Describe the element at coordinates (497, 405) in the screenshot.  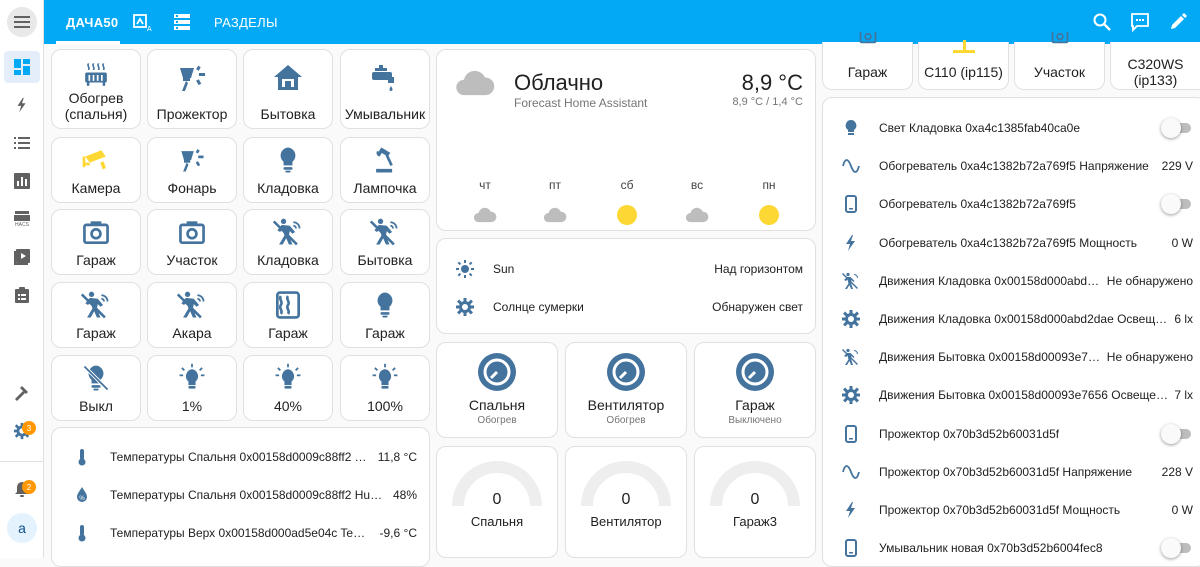
I see `thermostat-name: Спальня` at that location.